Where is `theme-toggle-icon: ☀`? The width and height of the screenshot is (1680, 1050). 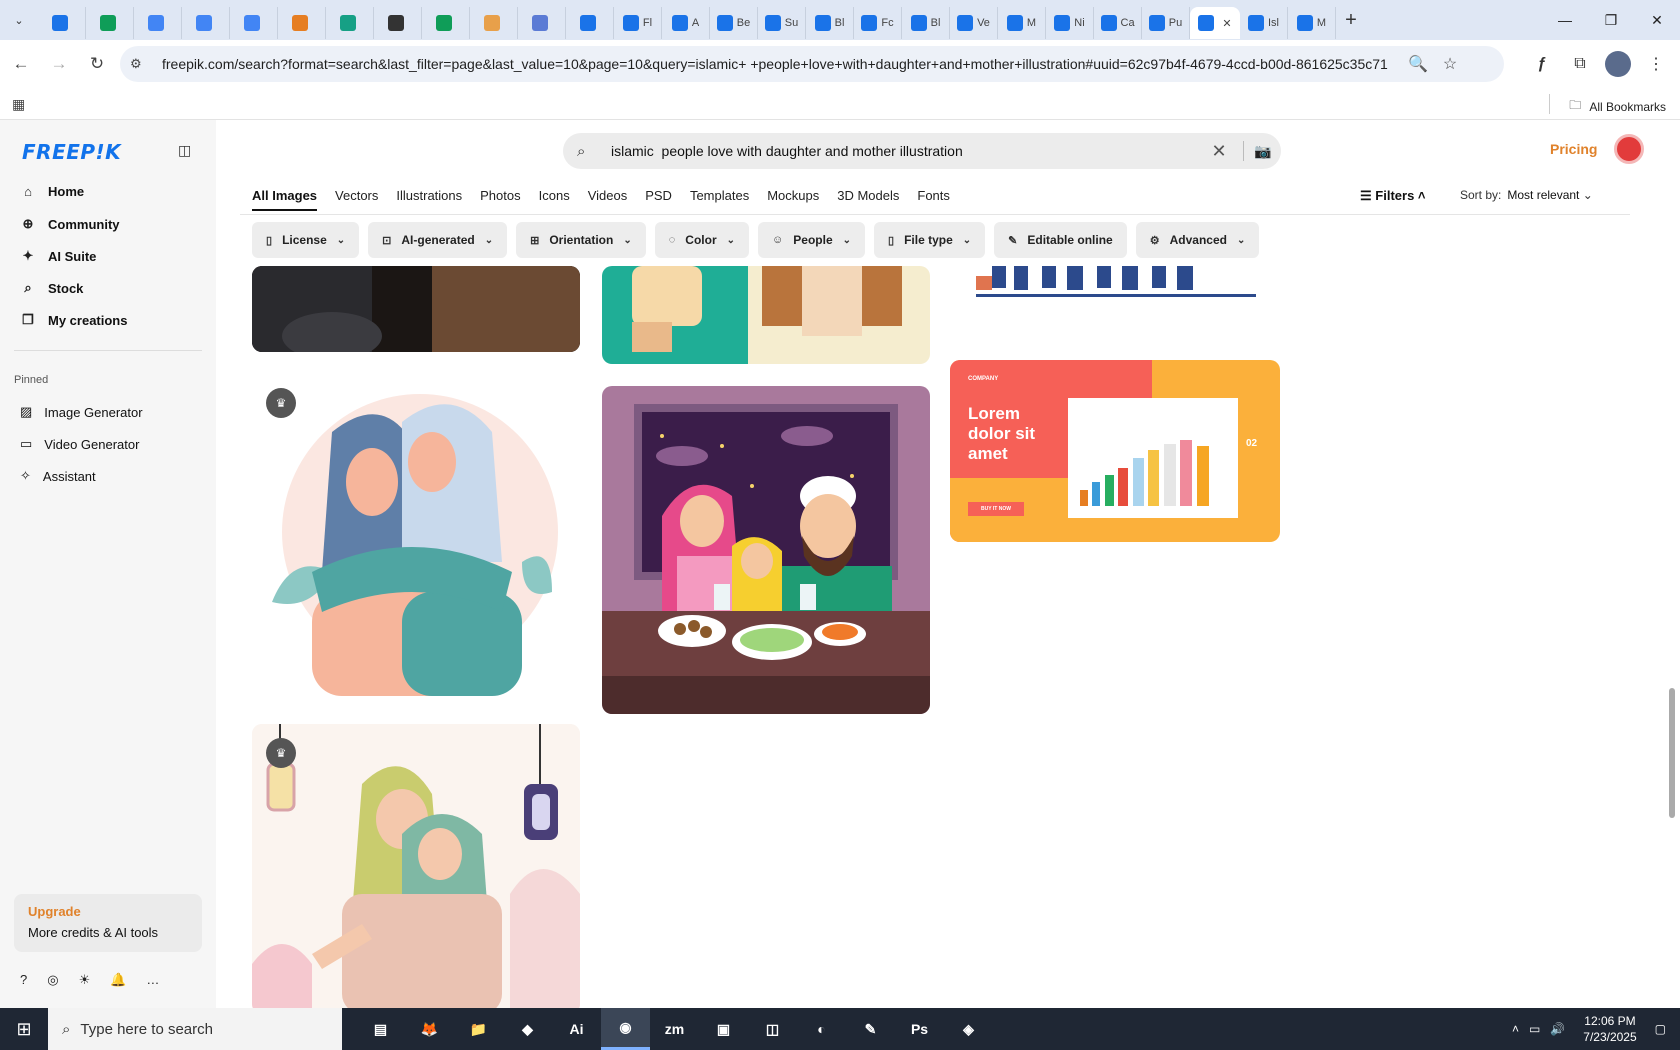 theme-toggle-icon: ☀ is located at coordinates (85, 980).